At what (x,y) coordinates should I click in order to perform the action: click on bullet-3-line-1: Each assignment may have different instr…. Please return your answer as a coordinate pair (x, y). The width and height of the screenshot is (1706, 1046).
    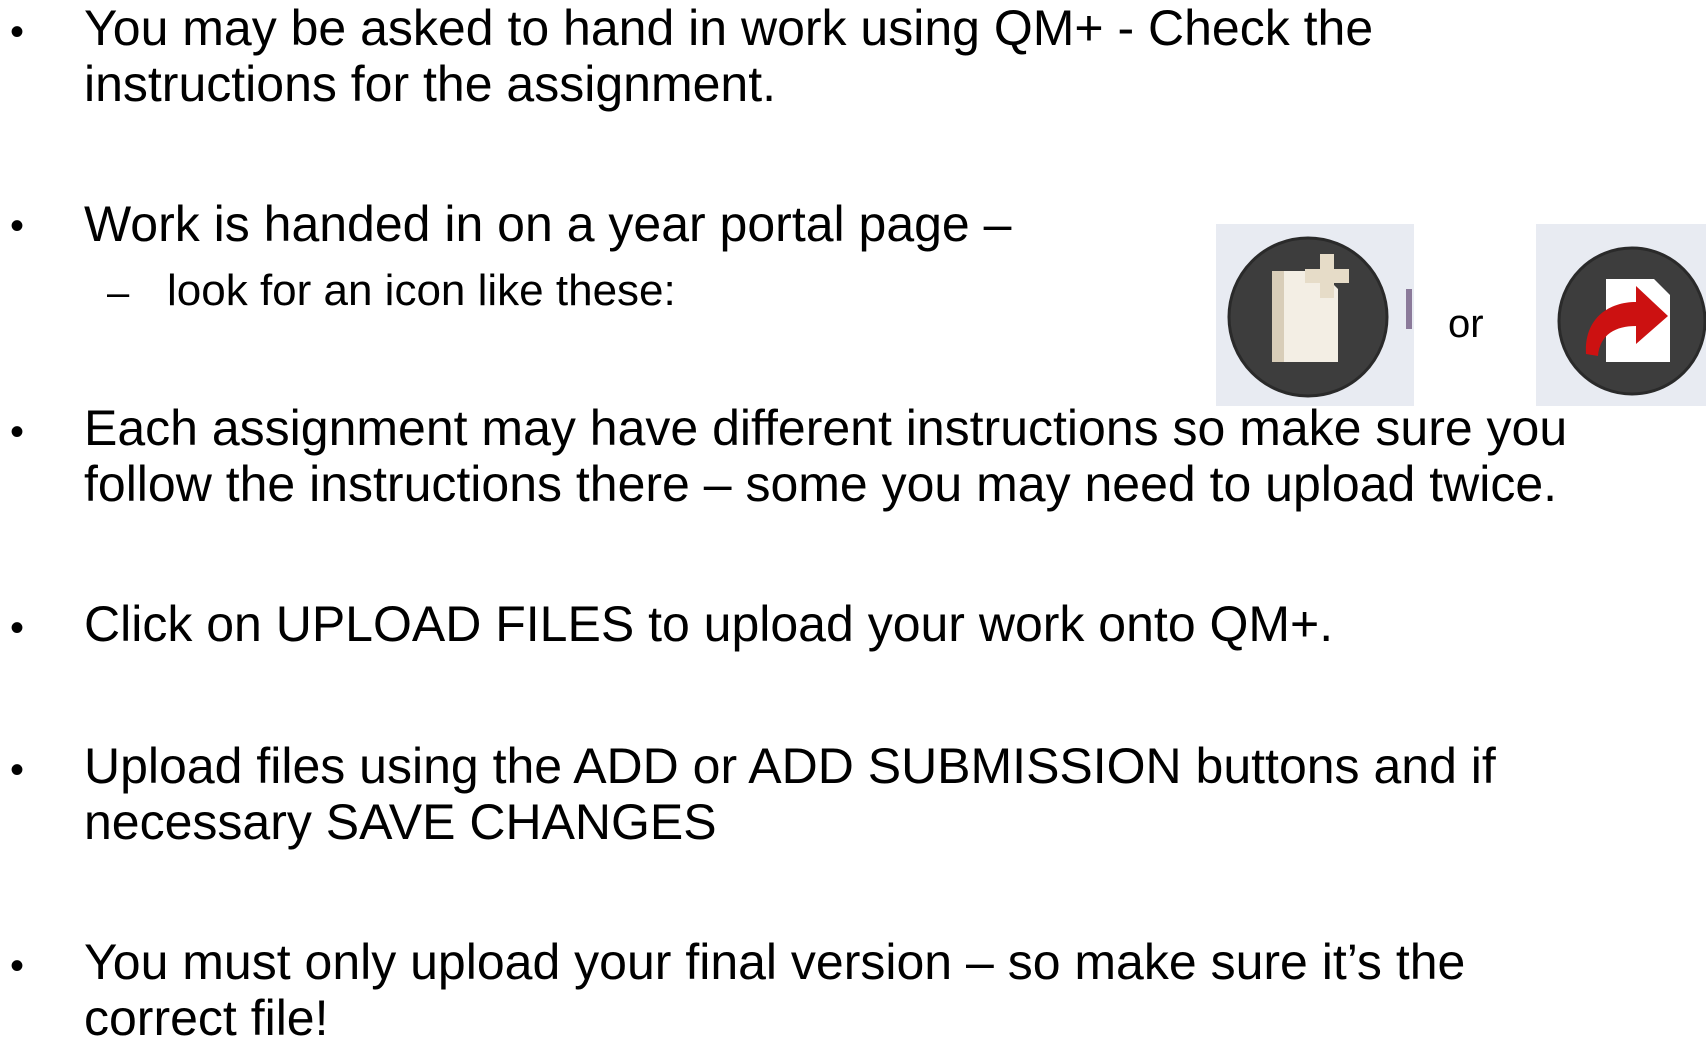
    Looking at the image, I should click on (826, 428).